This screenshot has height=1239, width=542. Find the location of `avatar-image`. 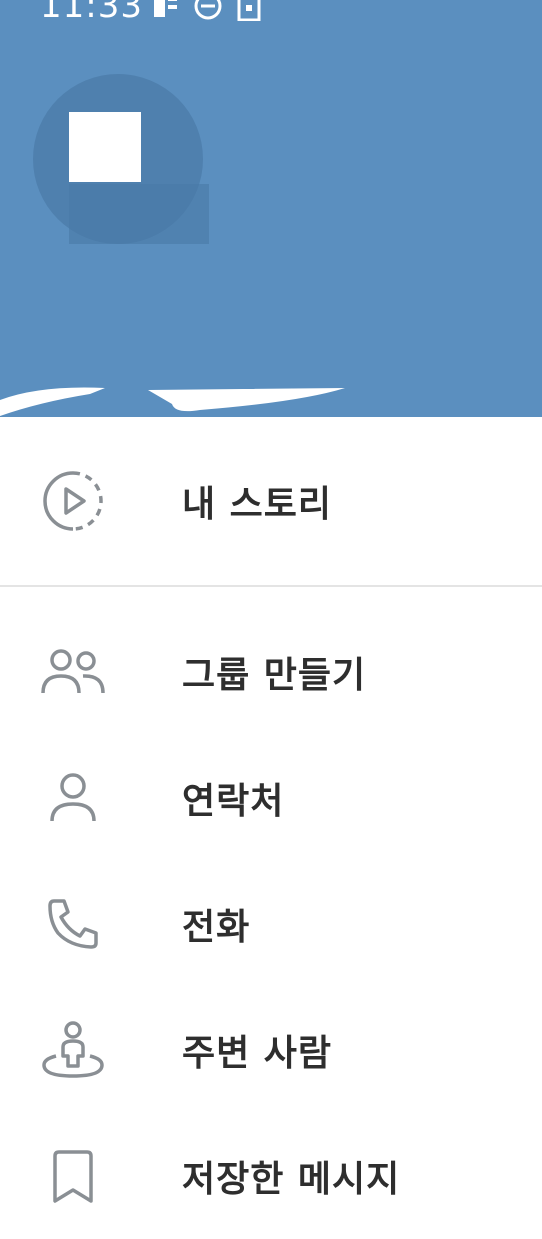

avatar-image is located at coordinates (105, 147).